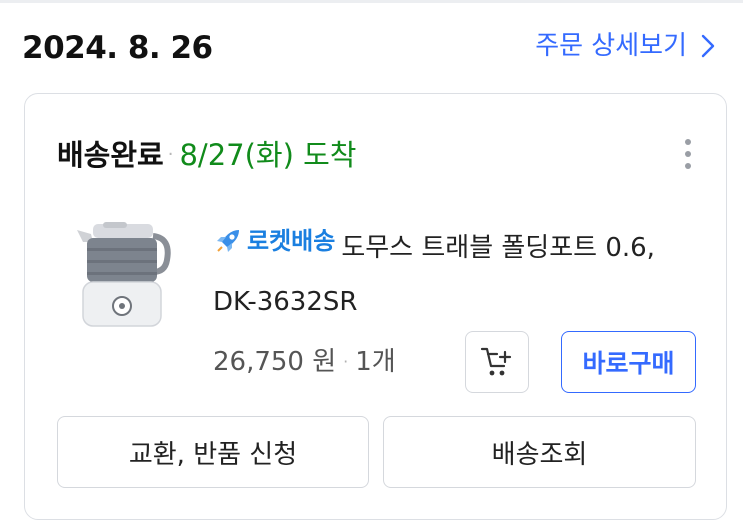 The height and width of the screenshot is (522, 743). I want to click on track-delivery-button: 배송조회, so click(539, 452).